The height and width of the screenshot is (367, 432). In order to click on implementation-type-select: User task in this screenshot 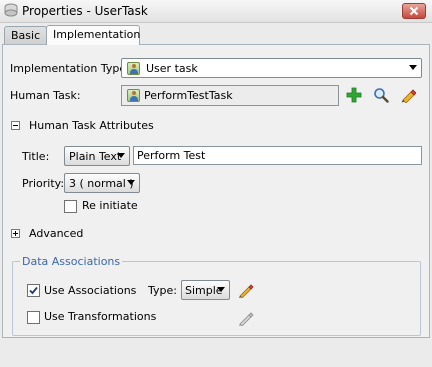, I will do `click(271, 68)`.